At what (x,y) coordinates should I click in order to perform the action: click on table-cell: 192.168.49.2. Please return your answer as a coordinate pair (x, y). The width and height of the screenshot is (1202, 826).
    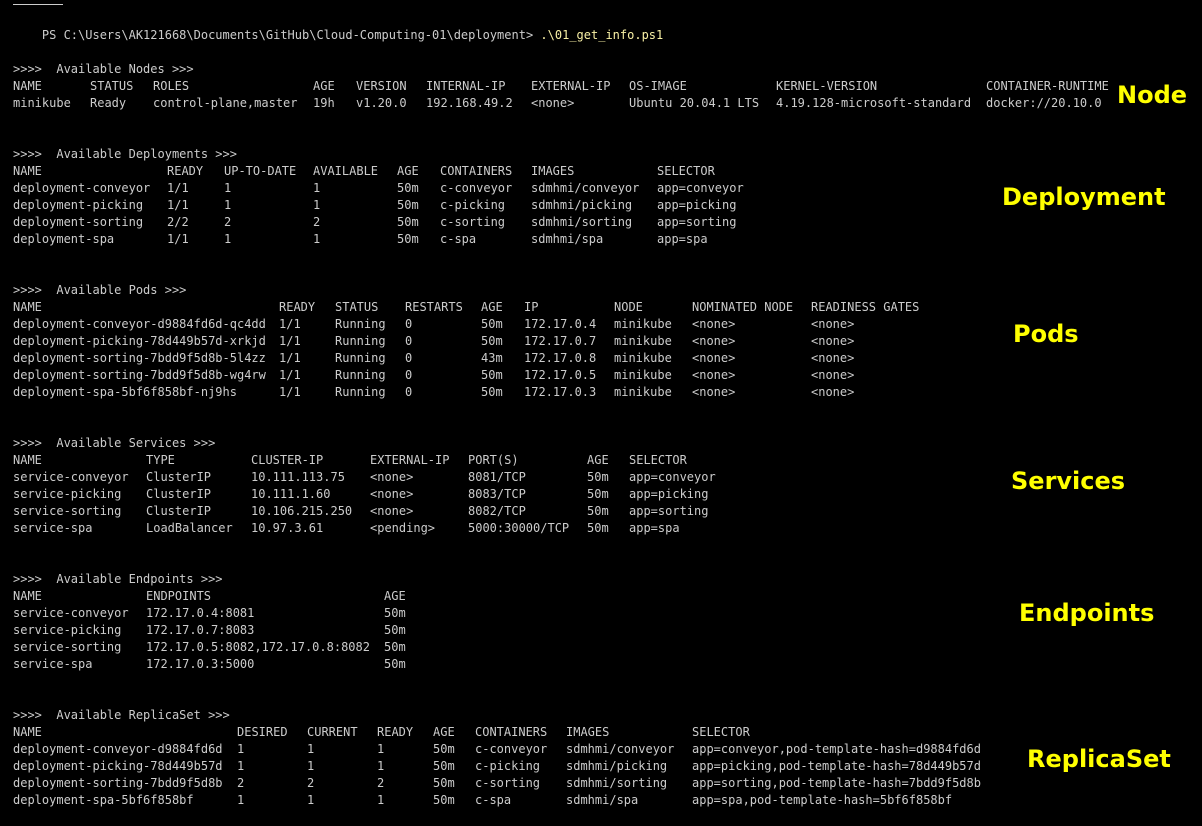
    Looking at the image, I should click on (469, 103).